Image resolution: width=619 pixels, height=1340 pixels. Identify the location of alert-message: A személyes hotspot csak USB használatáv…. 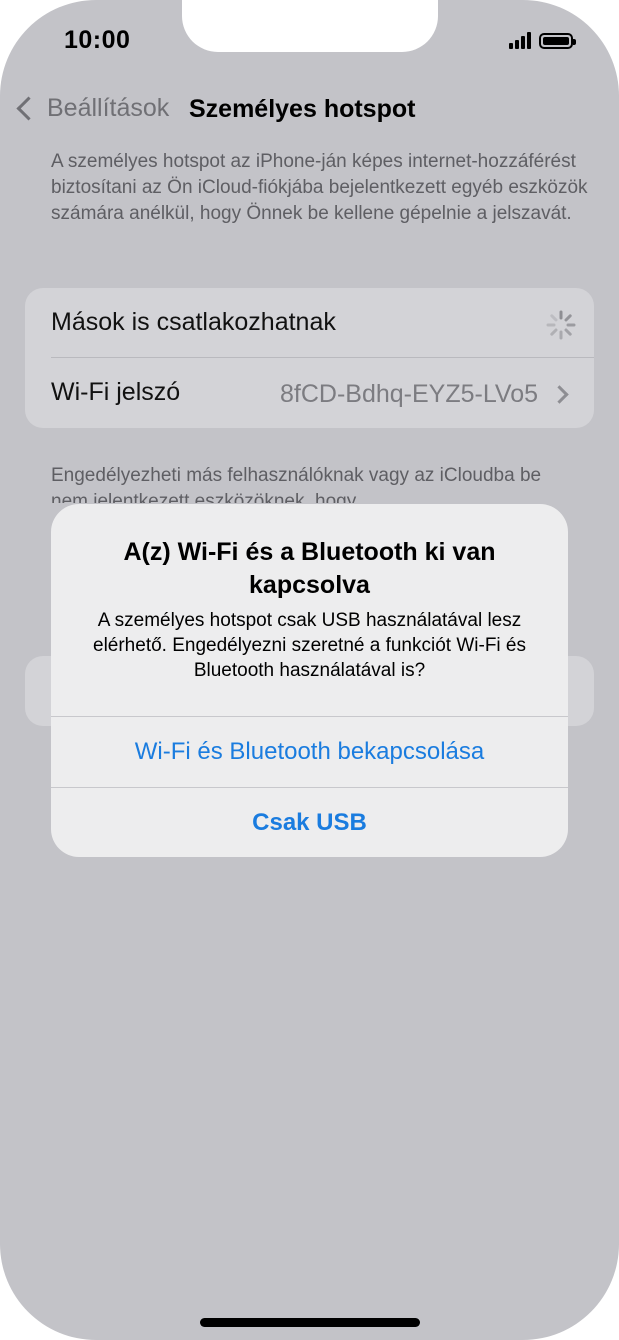
(309, 645).